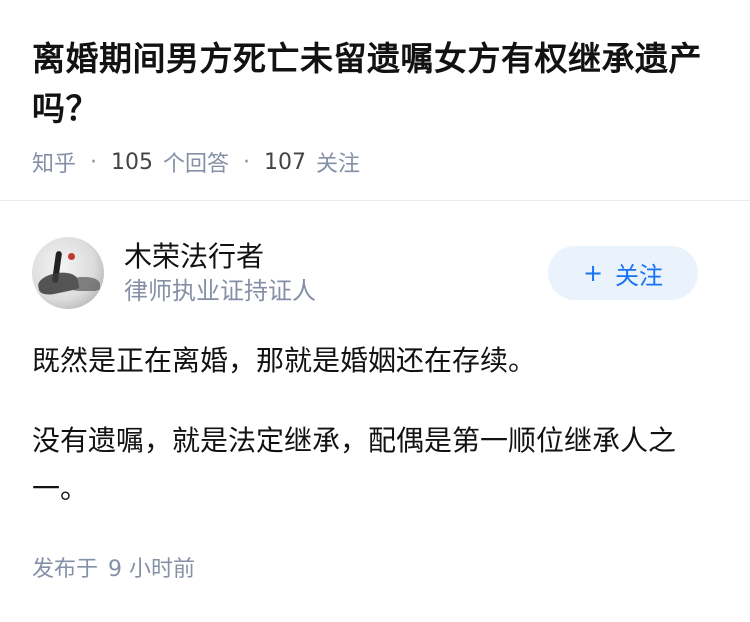  Describe the element at coordinates (152, 569) in the screenshot. I see `published-time: 9 小时前` at that location.